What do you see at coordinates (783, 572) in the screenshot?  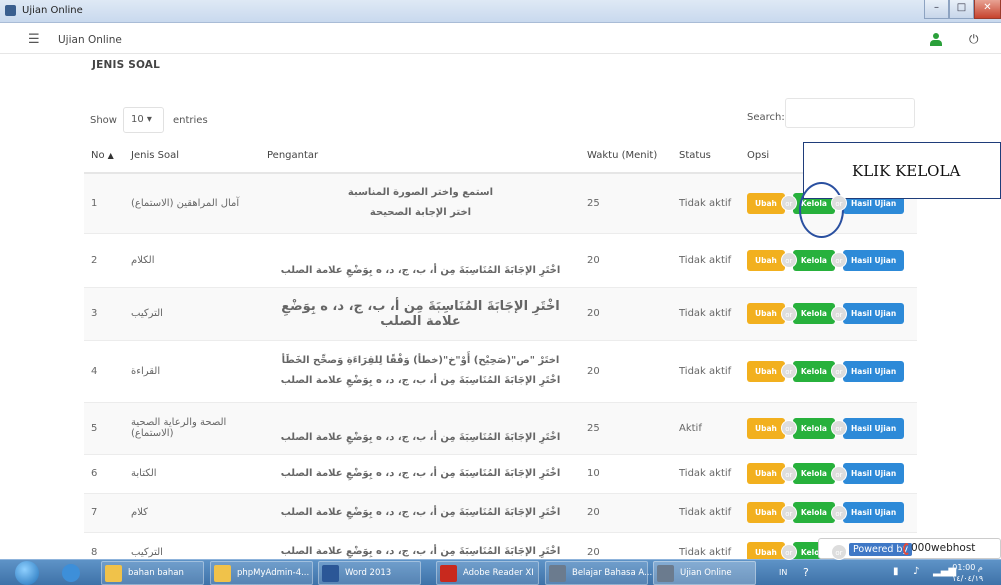 I see `language-indicator: IN` at bounding box center [783, 572].